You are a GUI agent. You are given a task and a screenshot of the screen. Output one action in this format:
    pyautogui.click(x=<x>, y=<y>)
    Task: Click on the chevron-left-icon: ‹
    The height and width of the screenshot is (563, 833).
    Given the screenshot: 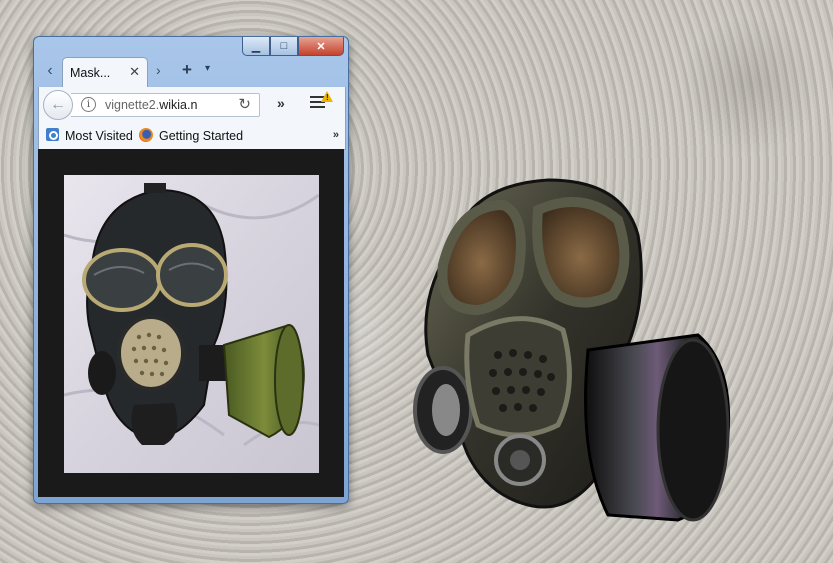 What is the action you would take?
    pyautogui.click(x=50, y=71)
    